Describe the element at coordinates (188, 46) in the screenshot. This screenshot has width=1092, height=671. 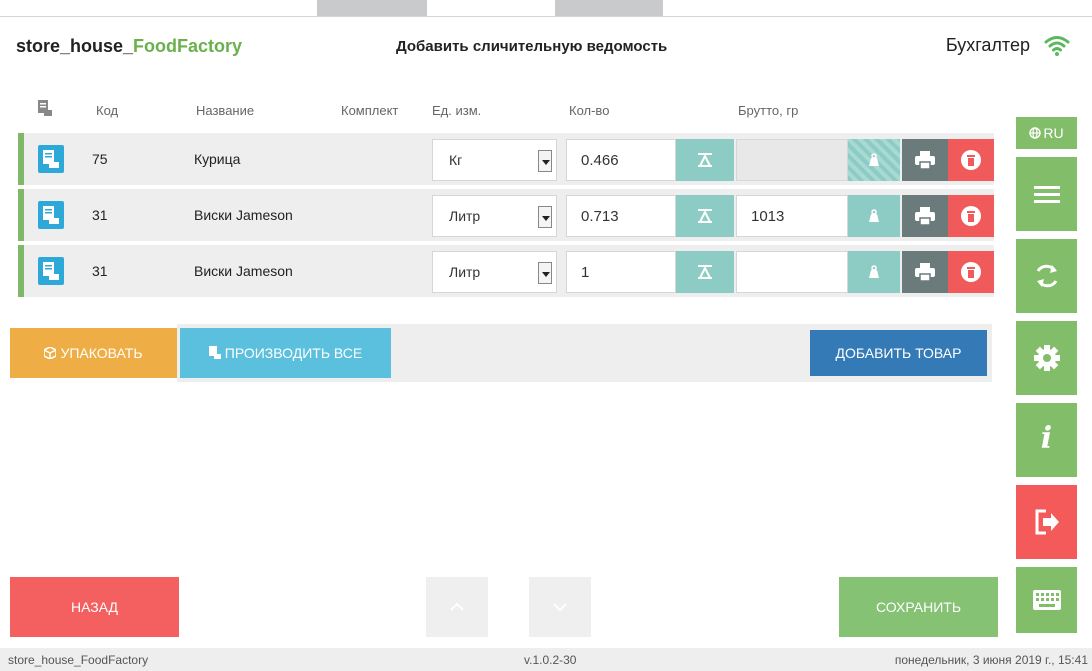
I see `brand-suffix: FoodFactory` at that location.